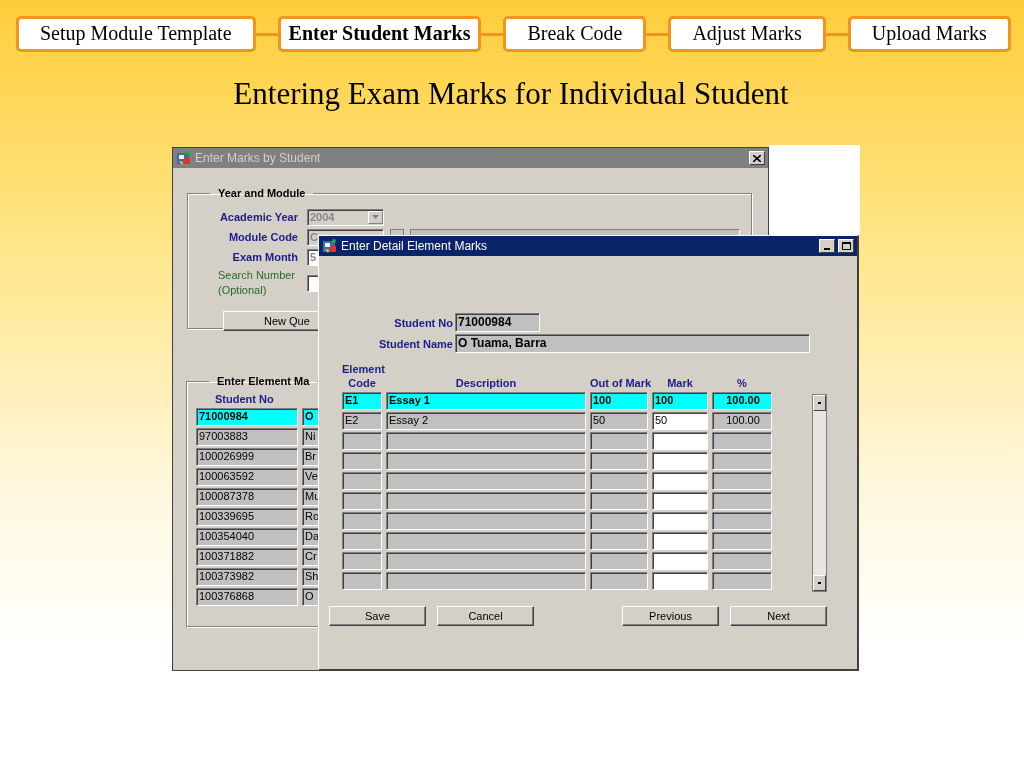 This screenshot has width=1024, height=768. What do you see at coordinates (264, 257) in the screenshot?
I see `field-label: Exam Month` at bounding box center [264, 257].